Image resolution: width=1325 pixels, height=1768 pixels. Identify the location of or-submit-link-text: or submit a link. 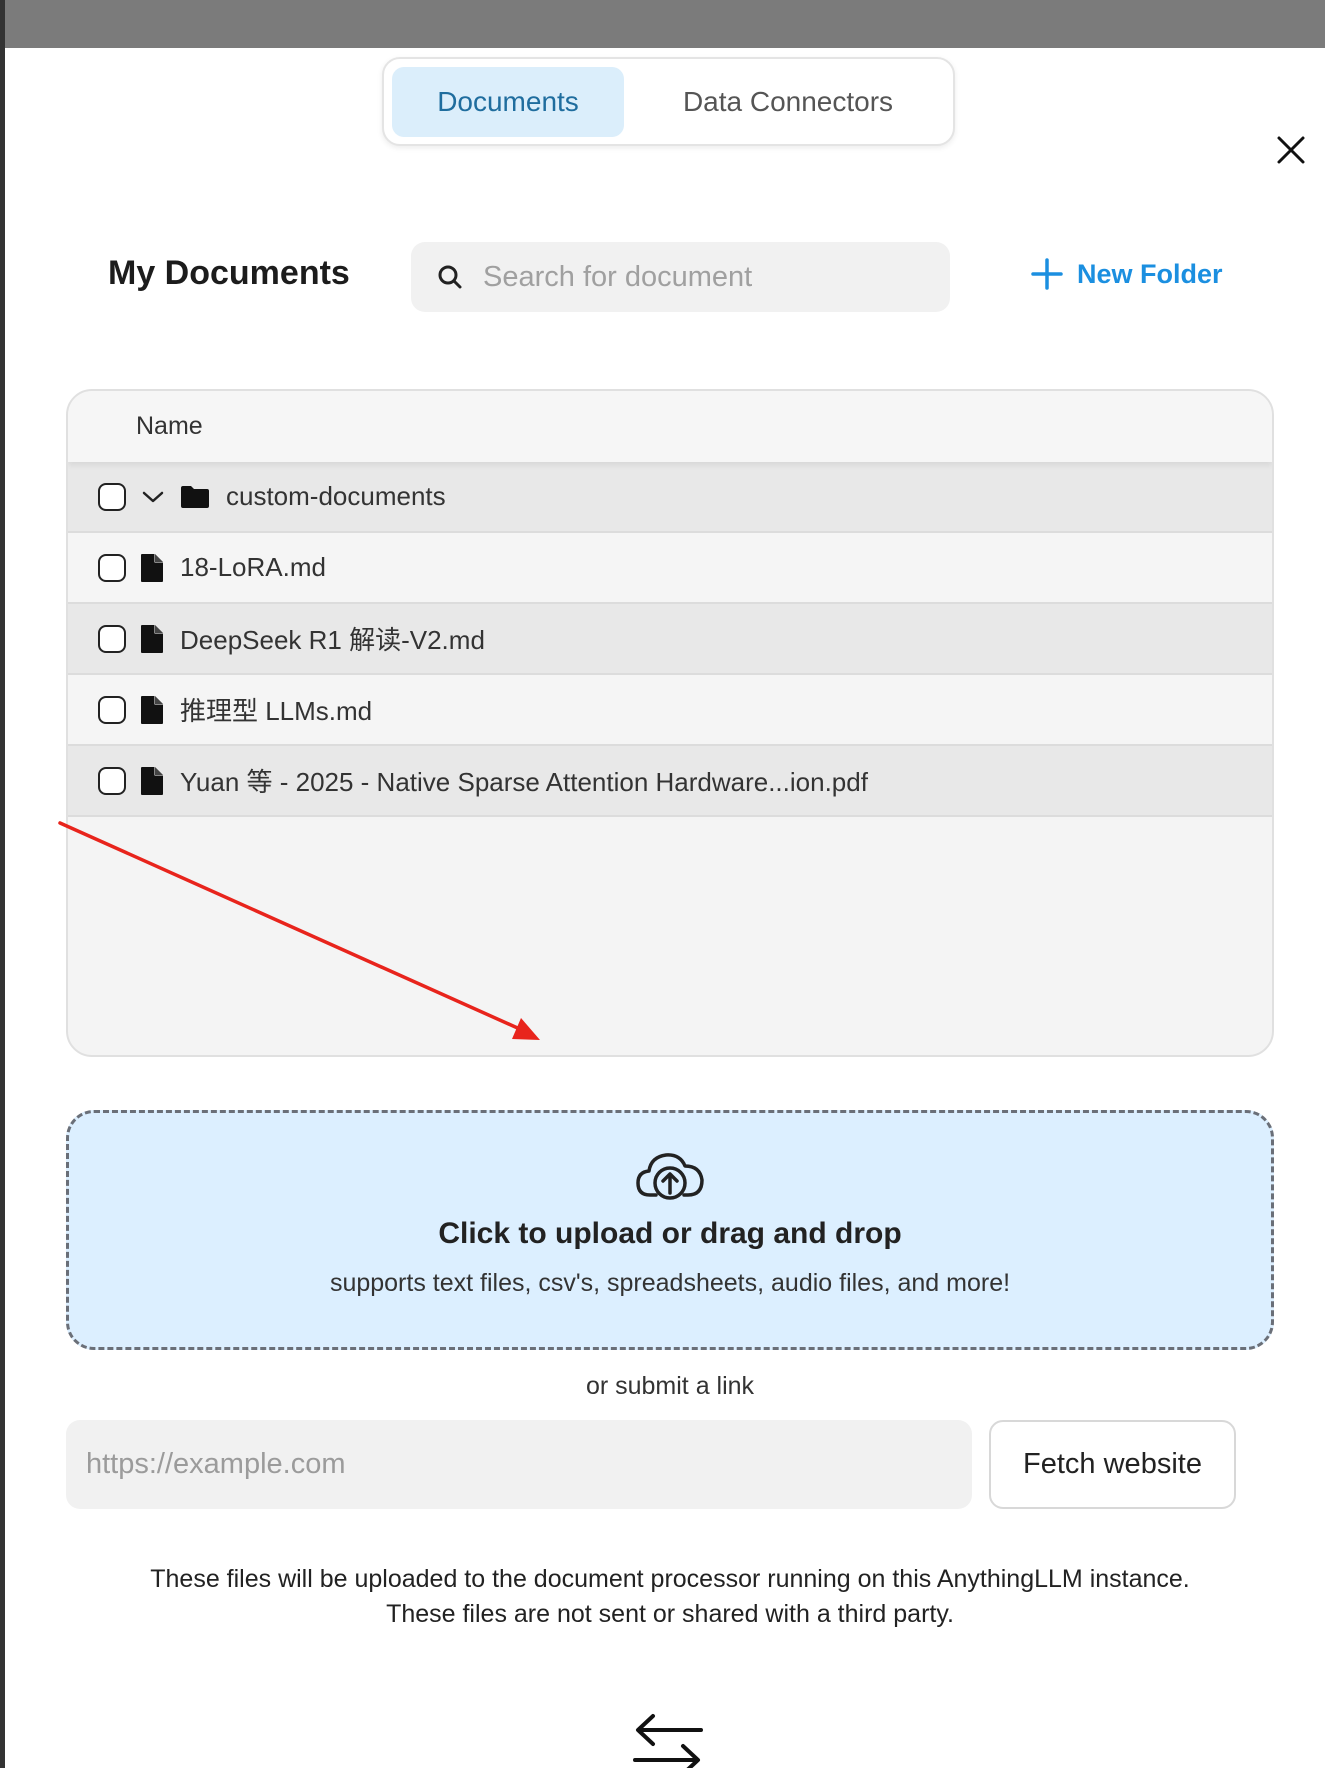
(670, 1386).